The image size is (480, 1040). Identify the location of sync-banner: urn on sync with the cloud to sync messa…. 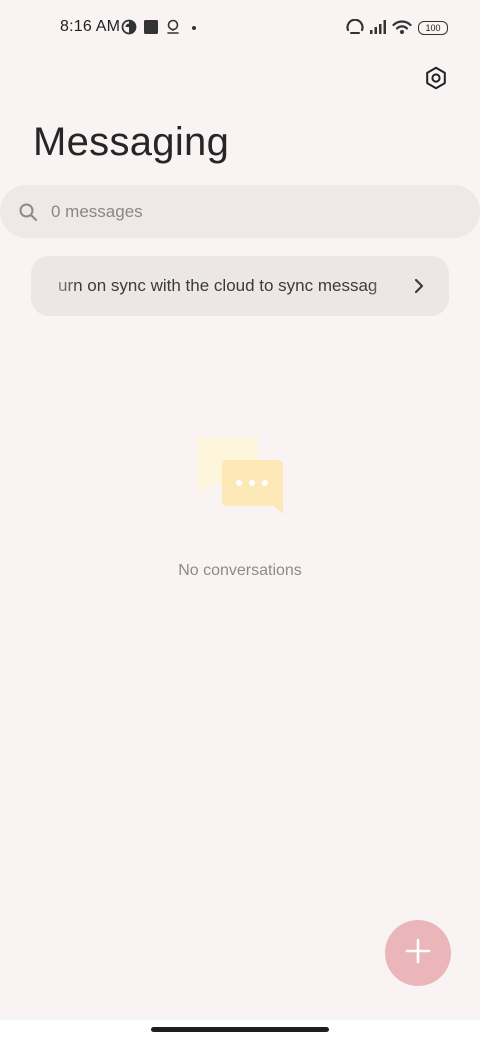
(240, 286).